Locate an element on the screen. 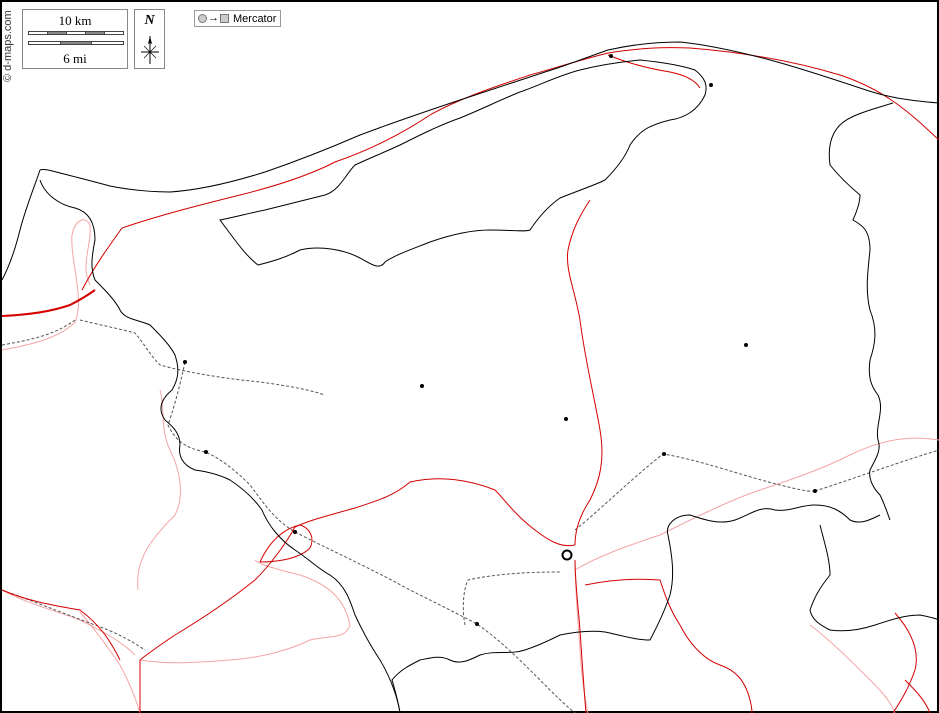 The width and height of the screenshot is (939, 713). road-diagonal is located at coordinates (435, 622).